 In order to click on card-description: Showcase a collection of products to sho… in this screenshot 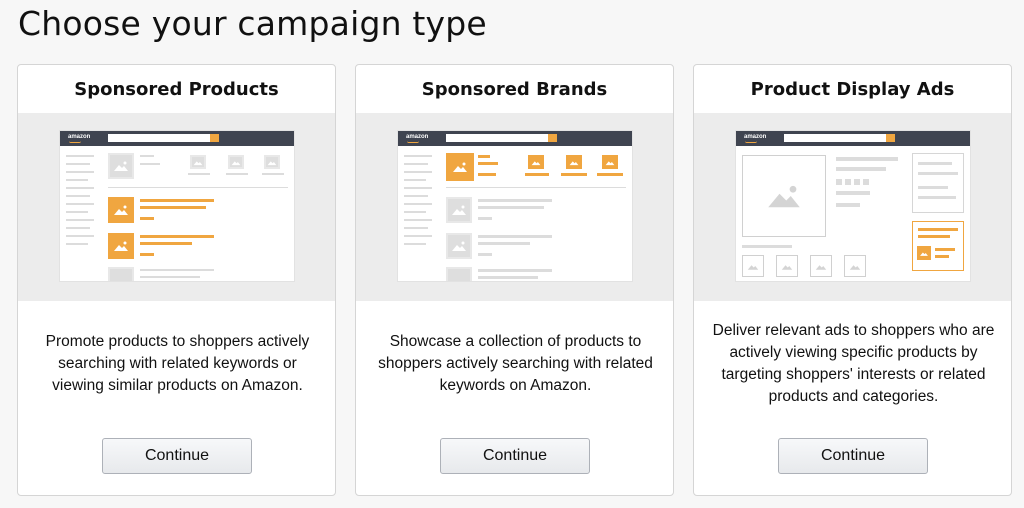, I will do `click(515, 363)`.